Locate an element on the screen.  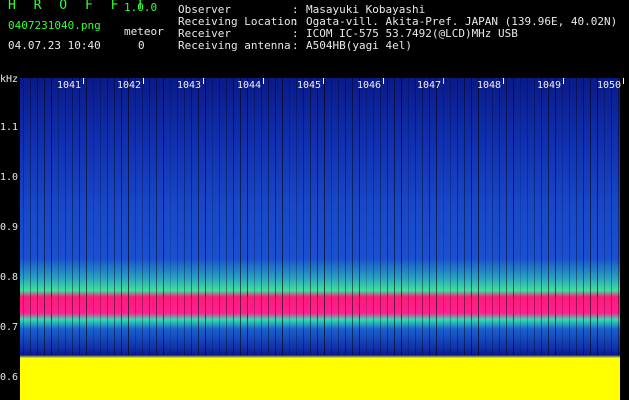
x-tick-label: 1048 is located at coordinates (489, 85).